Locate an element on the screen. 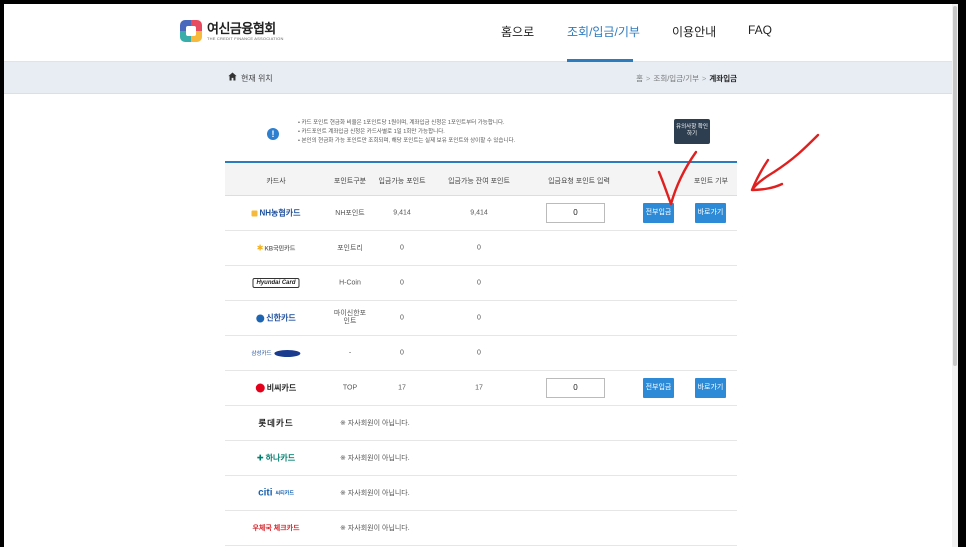 The width and height of the screenshot is (966, 547). th-card: 카드사 is located at coordinates (276, 181).